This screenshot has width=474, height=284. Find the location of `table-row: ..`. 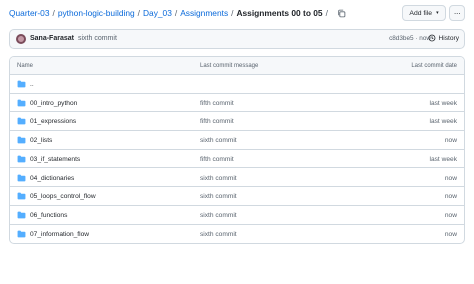

table-row: .. is located at coordinates (237, 84).